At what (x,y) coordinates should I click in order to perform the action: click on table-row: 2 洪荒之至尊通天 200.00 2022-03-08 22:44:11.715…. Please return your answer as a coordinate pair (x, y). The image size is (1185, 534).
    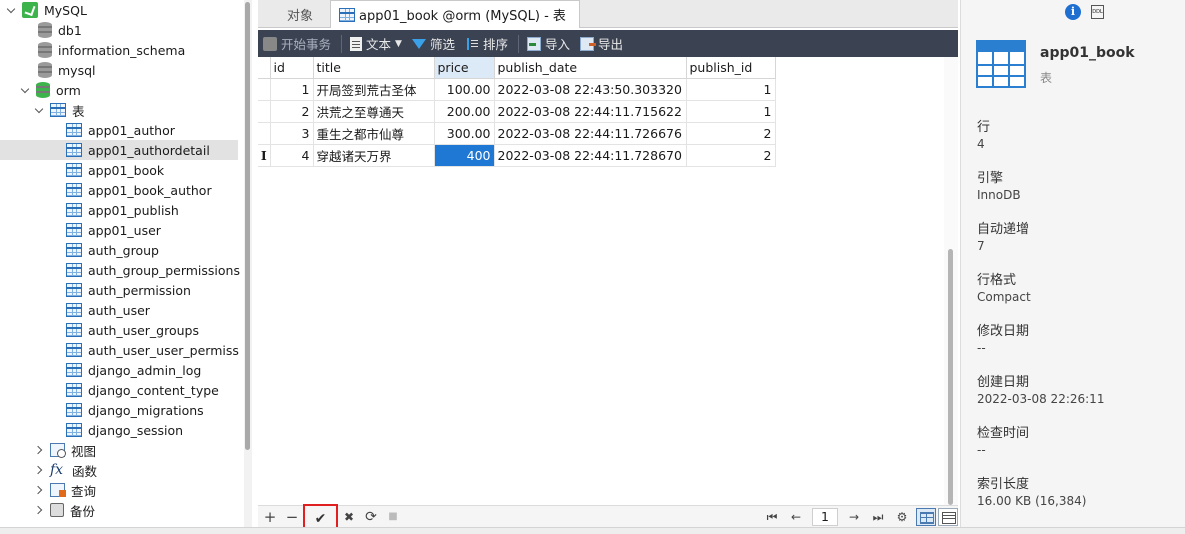
    Looking at the image, I should click on (517, 111).